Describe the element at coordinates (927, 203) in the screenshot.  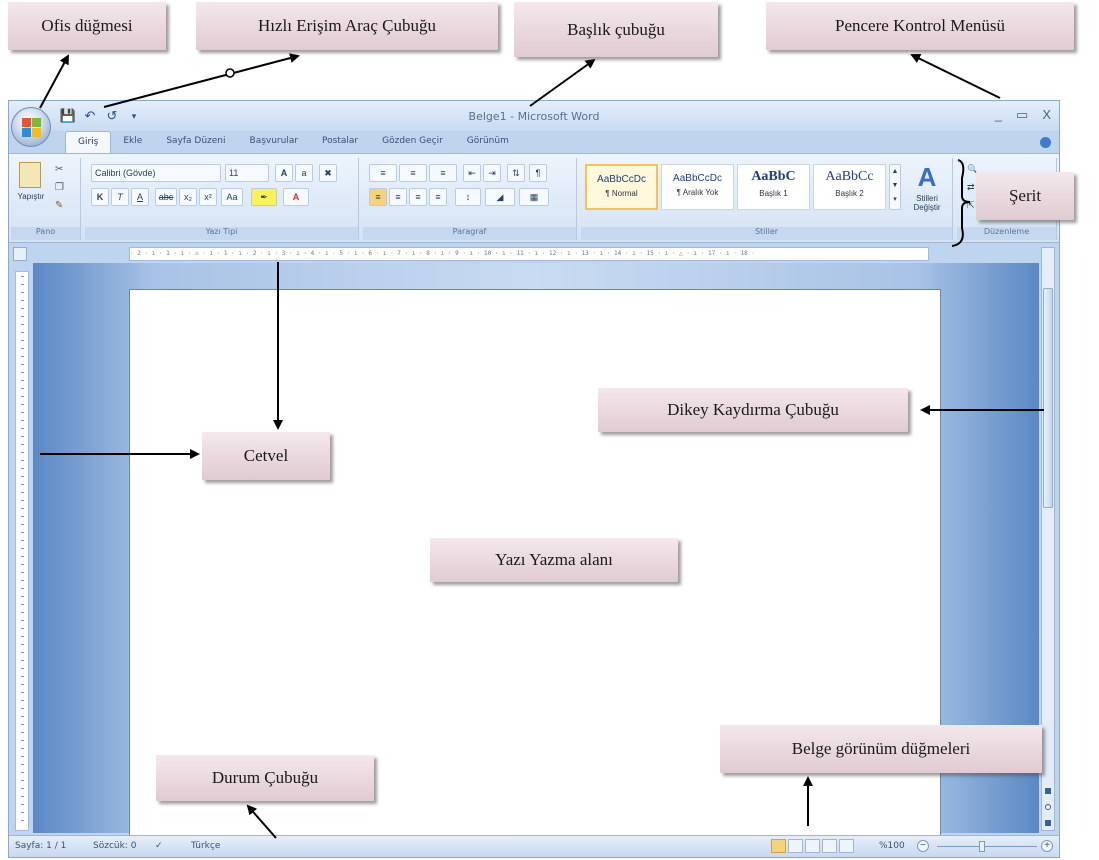
I see `change-styles-label: Stilleri Değiştir` at that location.